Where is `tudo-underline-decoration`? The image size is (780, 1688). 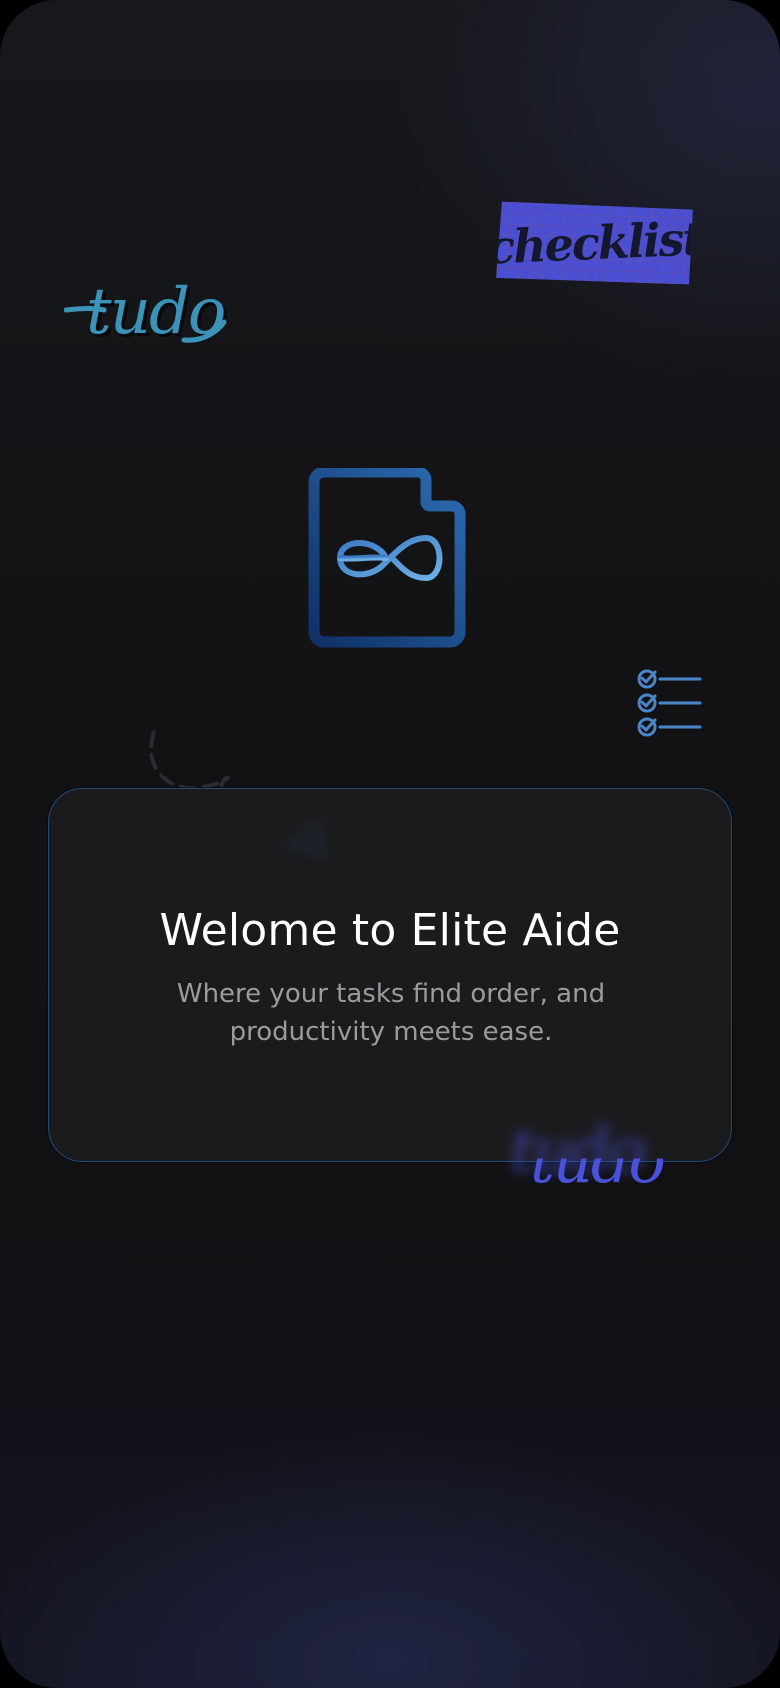
tudo-underline-decoration is located at coordinates (145, 324).